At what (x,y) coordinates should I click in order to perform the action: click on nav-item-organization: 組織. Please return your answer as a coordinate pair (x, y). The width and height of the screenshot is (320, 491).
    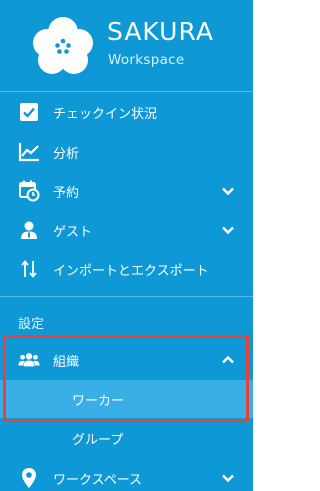
    Looking at the image, I should click on (126, 360).